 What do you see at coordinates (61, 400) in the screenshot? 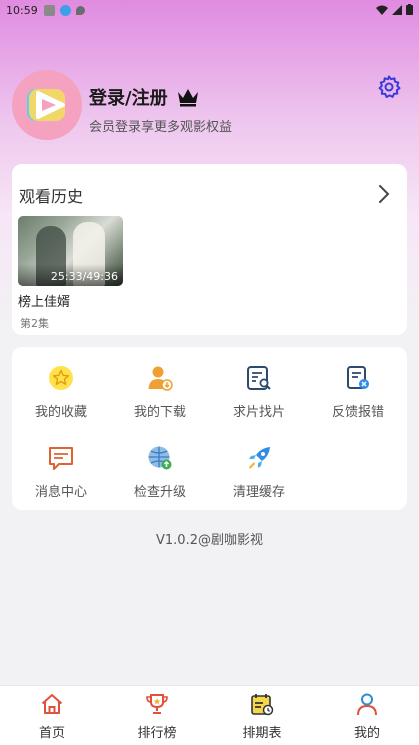
I see `menu-item-favorites: 我的收藏` at bounding box center [61, 400].